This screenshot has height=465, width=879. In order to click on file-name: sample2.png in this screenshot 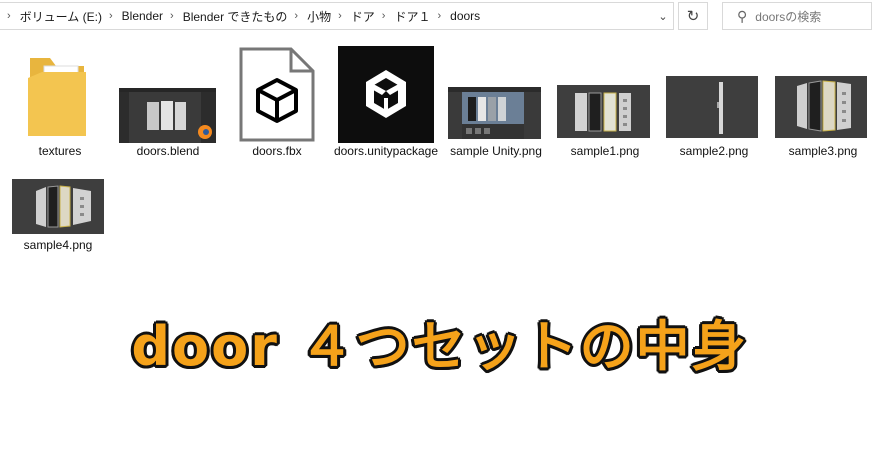, I will do `click(714, 151)`.